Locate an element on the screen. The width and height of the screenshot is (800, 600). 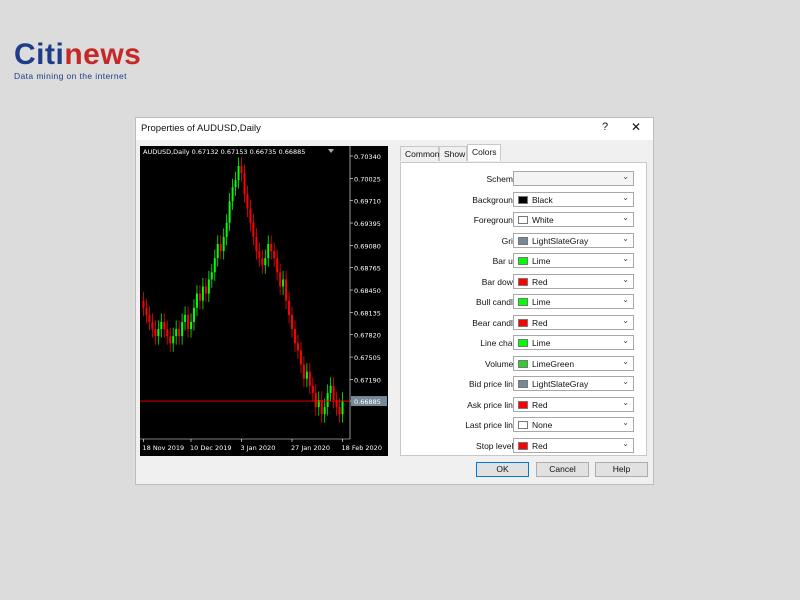
last-price-line-select: None ⌄ is located at coordinates (573, 424).